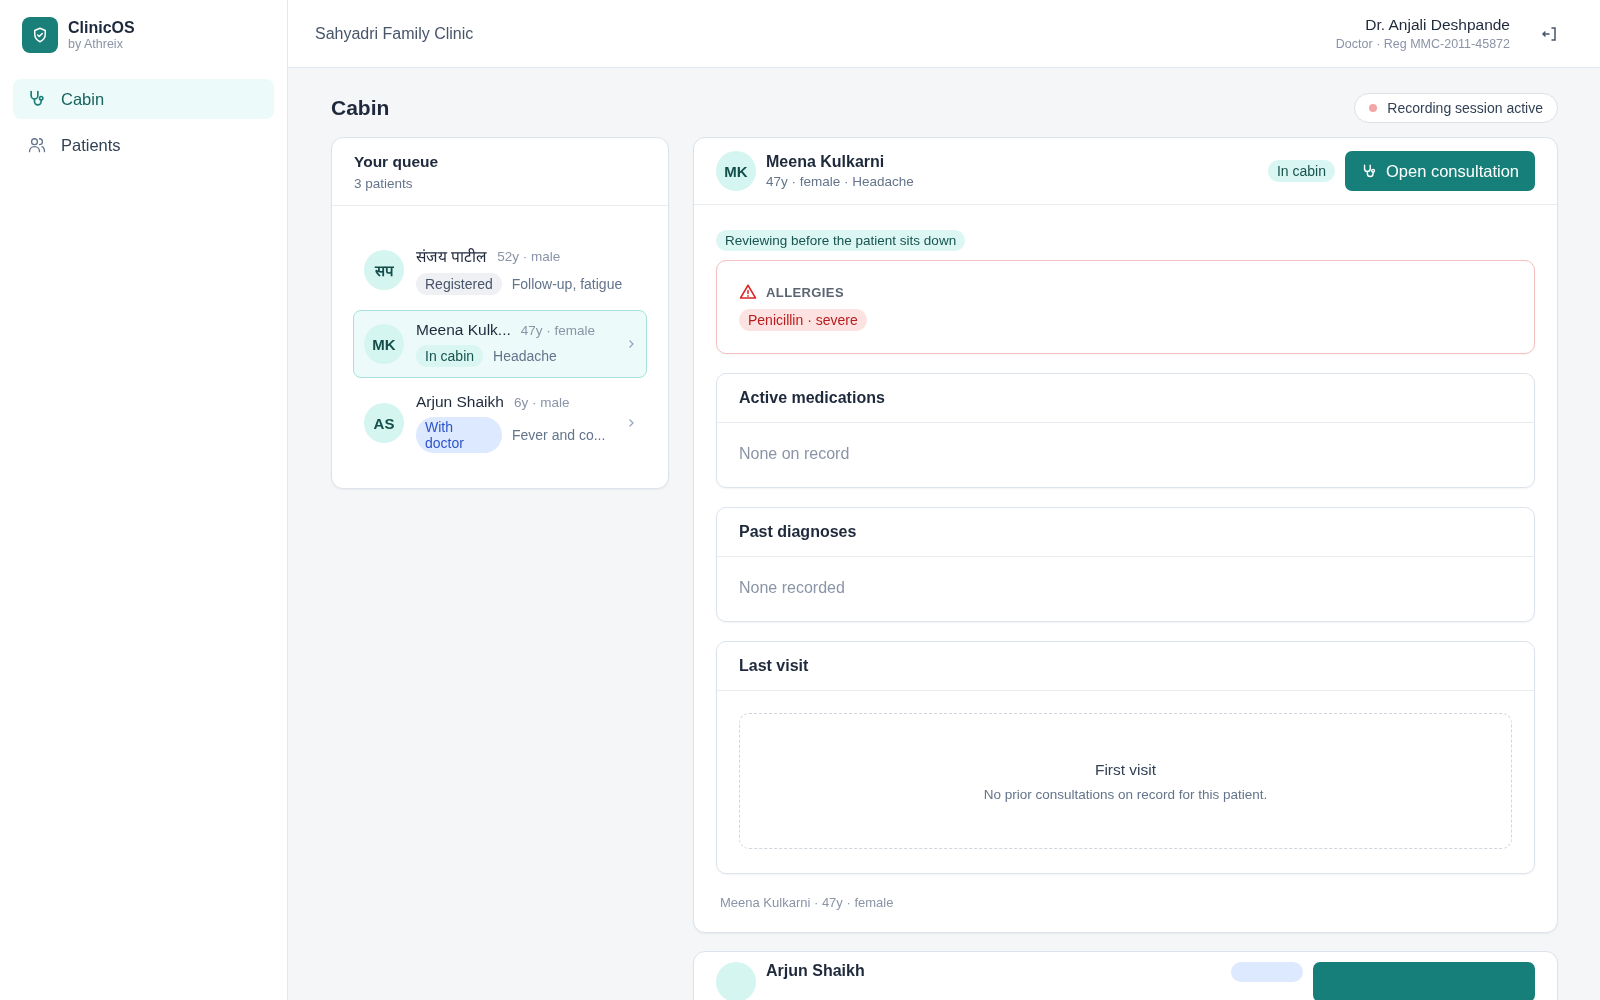 This screenshot has height=1000, width=1600. What do you see at coordinates (812, 397) in the screenshot?
I see `section-title: Active medications` at bounding box center [812, 397].